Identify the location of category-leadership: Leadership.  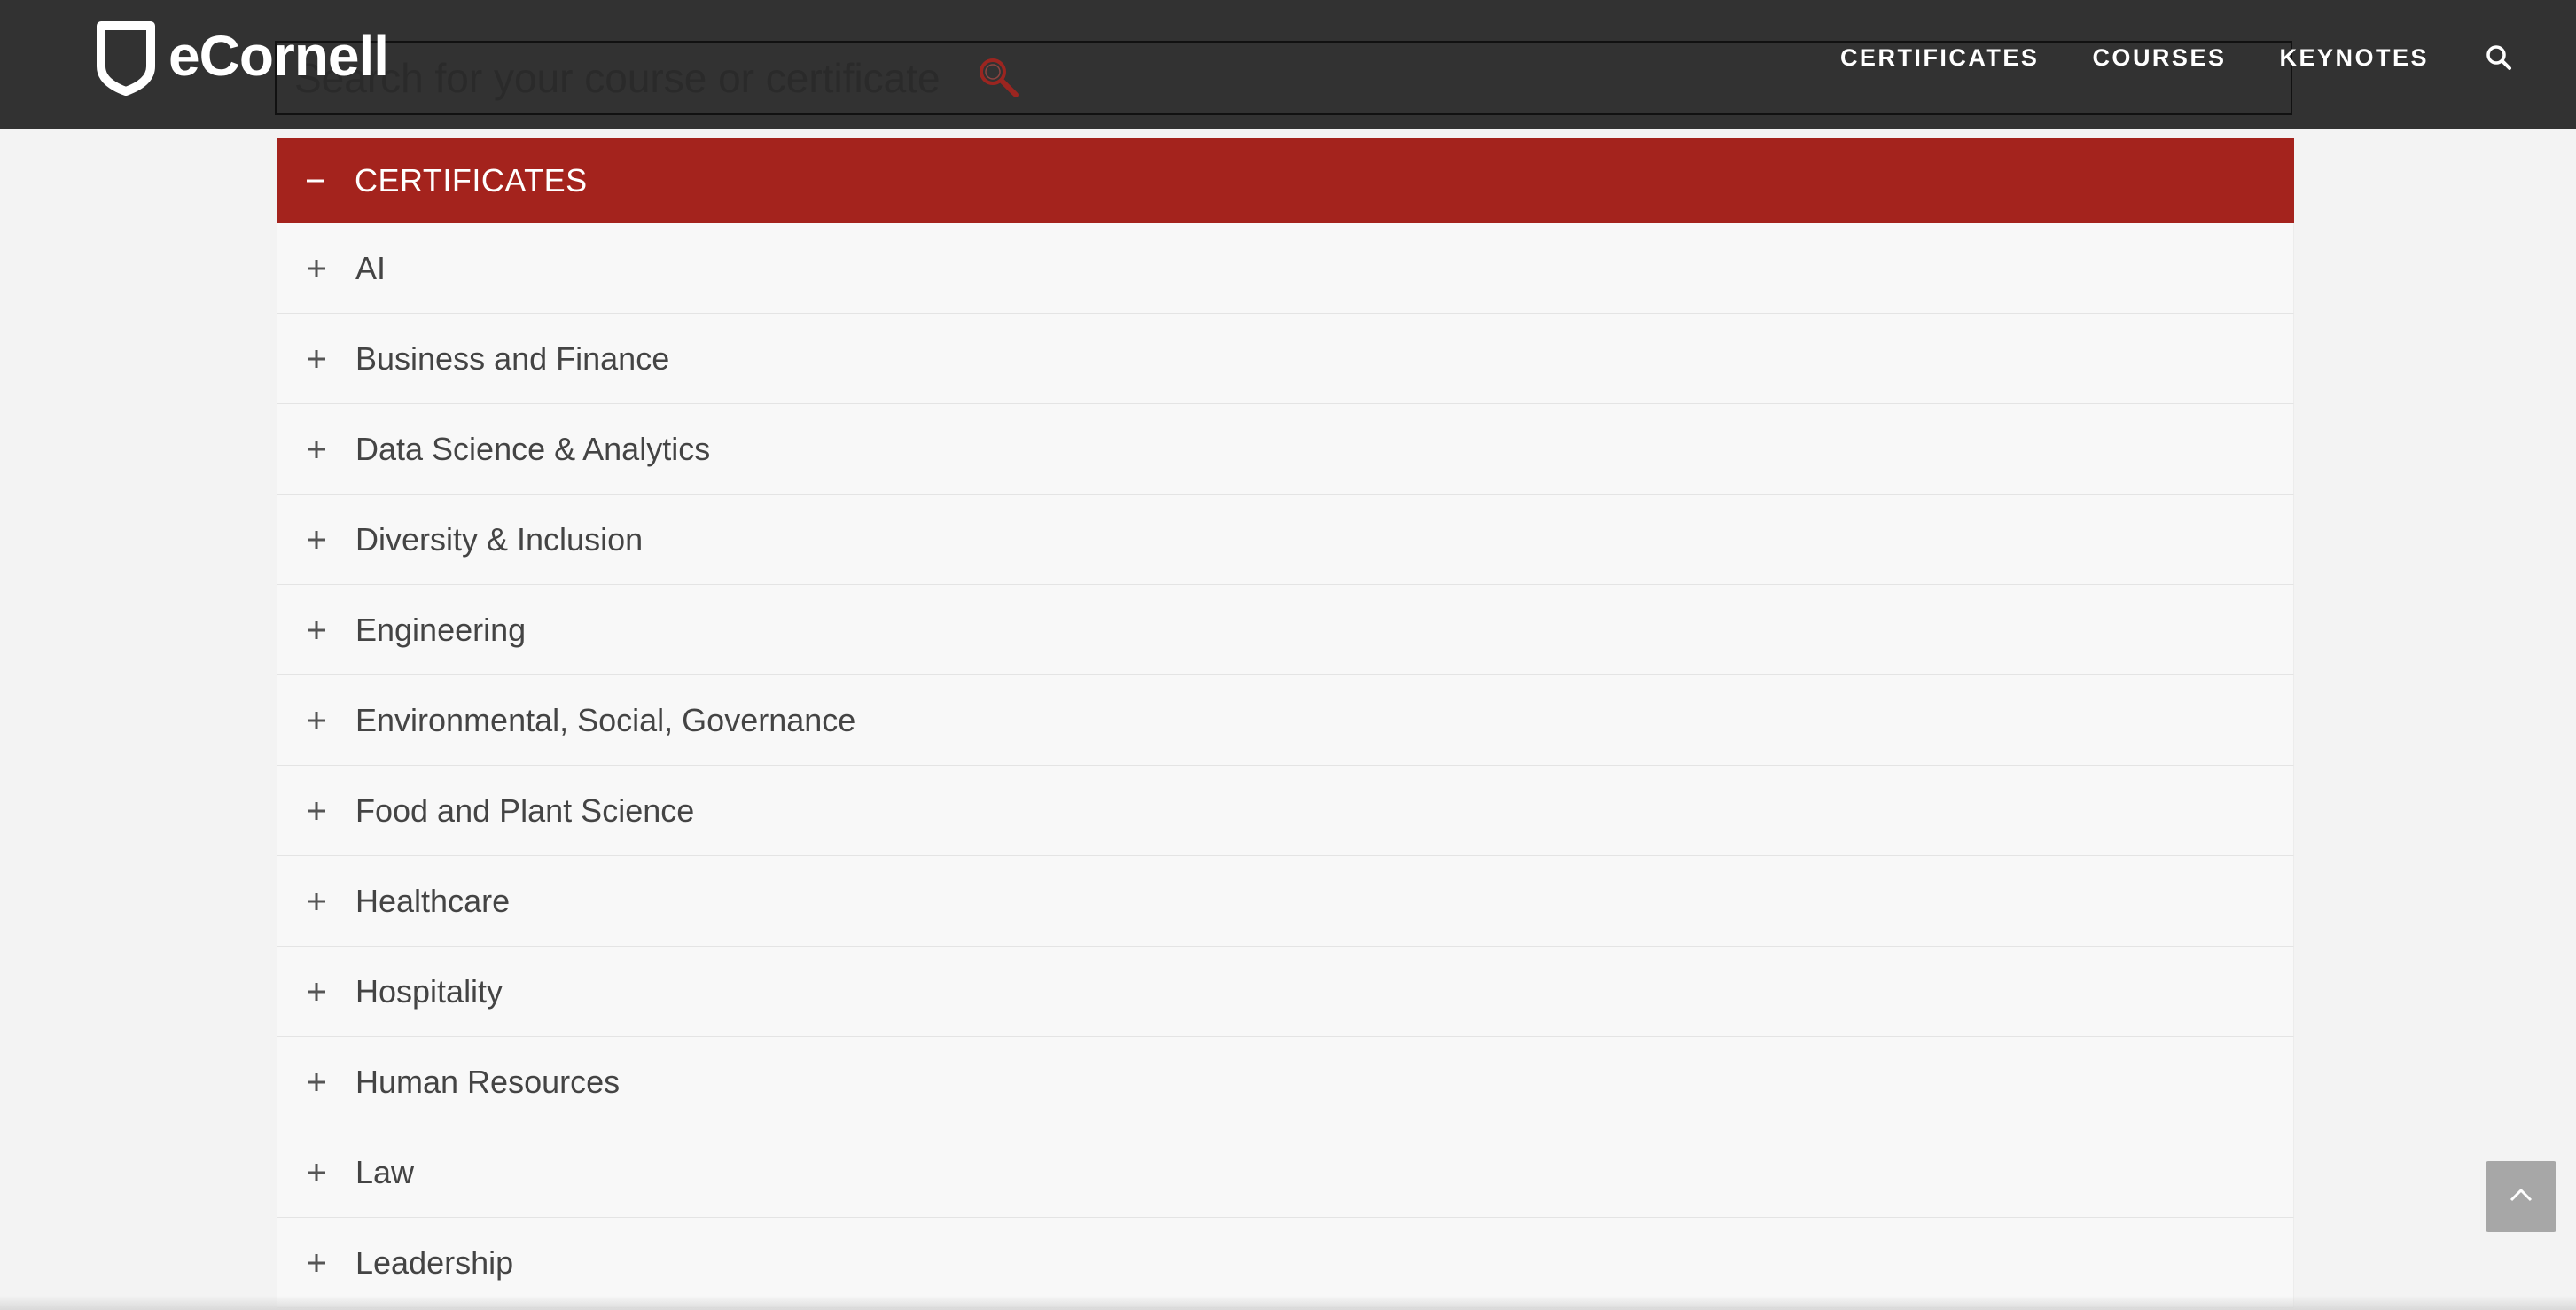
(1285, 1263).